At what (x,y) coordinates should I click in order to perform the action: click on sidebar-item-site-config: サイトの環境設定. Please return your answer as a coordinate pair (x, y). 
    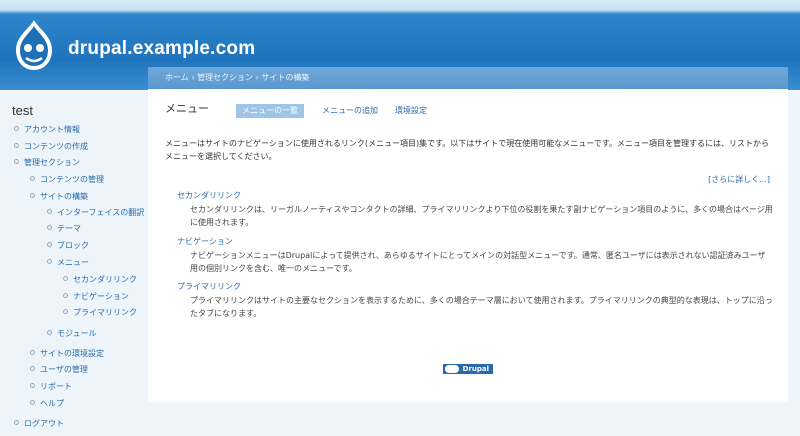
    Looking at the image, I should click on (67, 354).